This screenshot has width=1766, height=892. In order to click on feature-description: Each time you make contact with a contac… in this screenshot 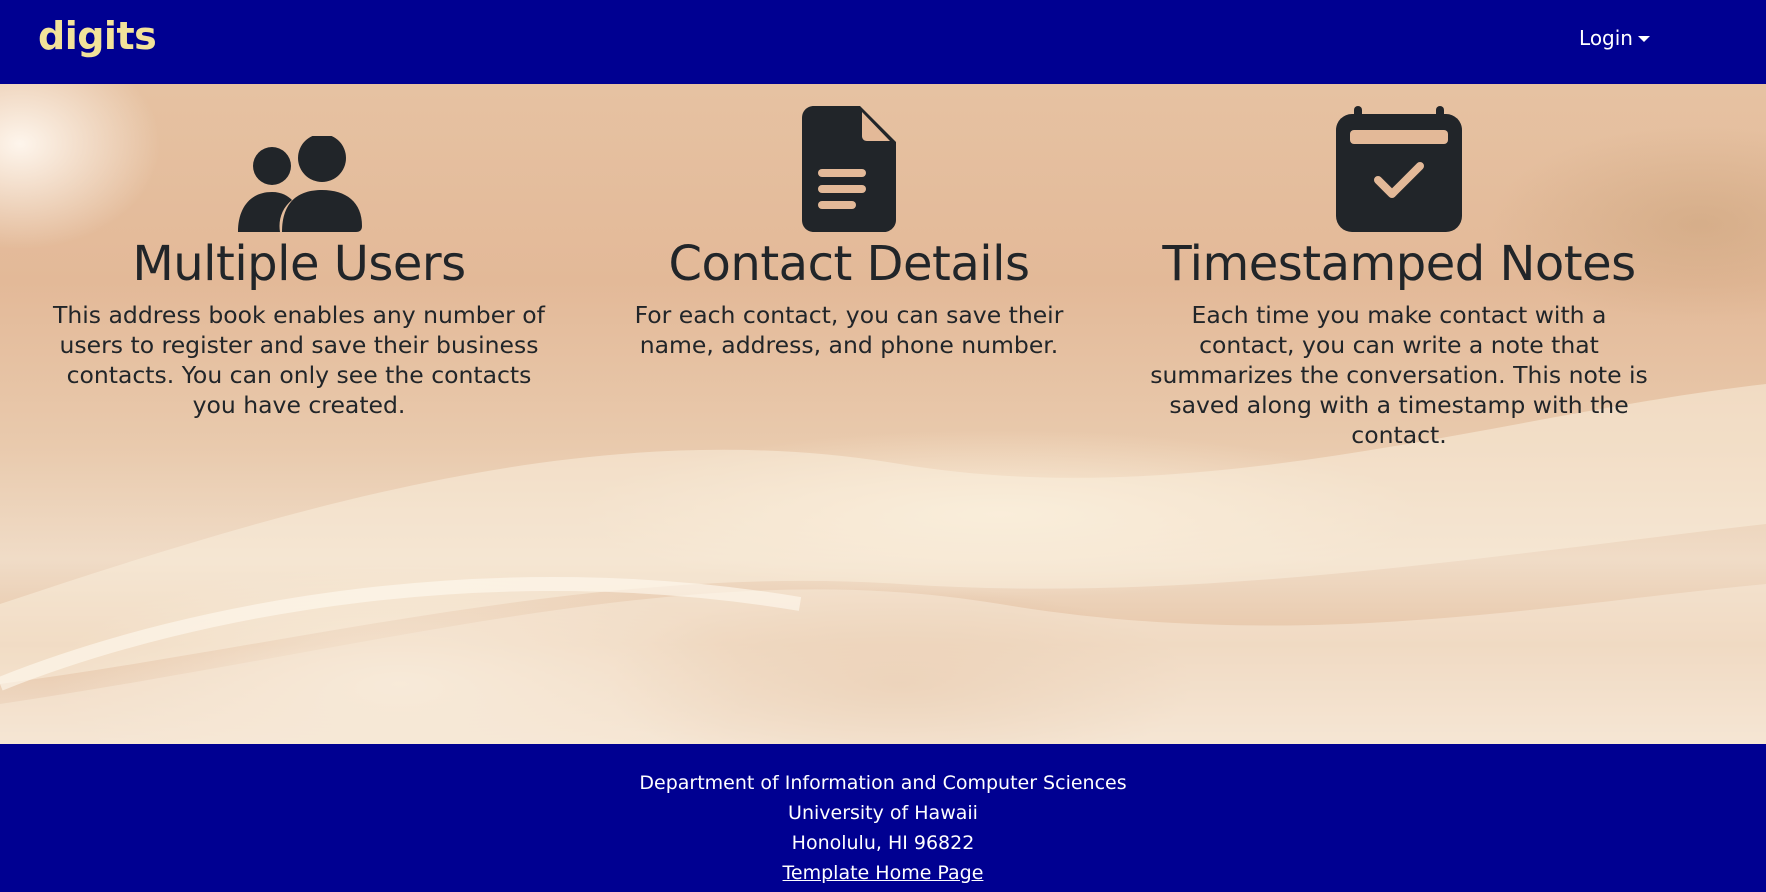, I will do `click(1399, 375)`.